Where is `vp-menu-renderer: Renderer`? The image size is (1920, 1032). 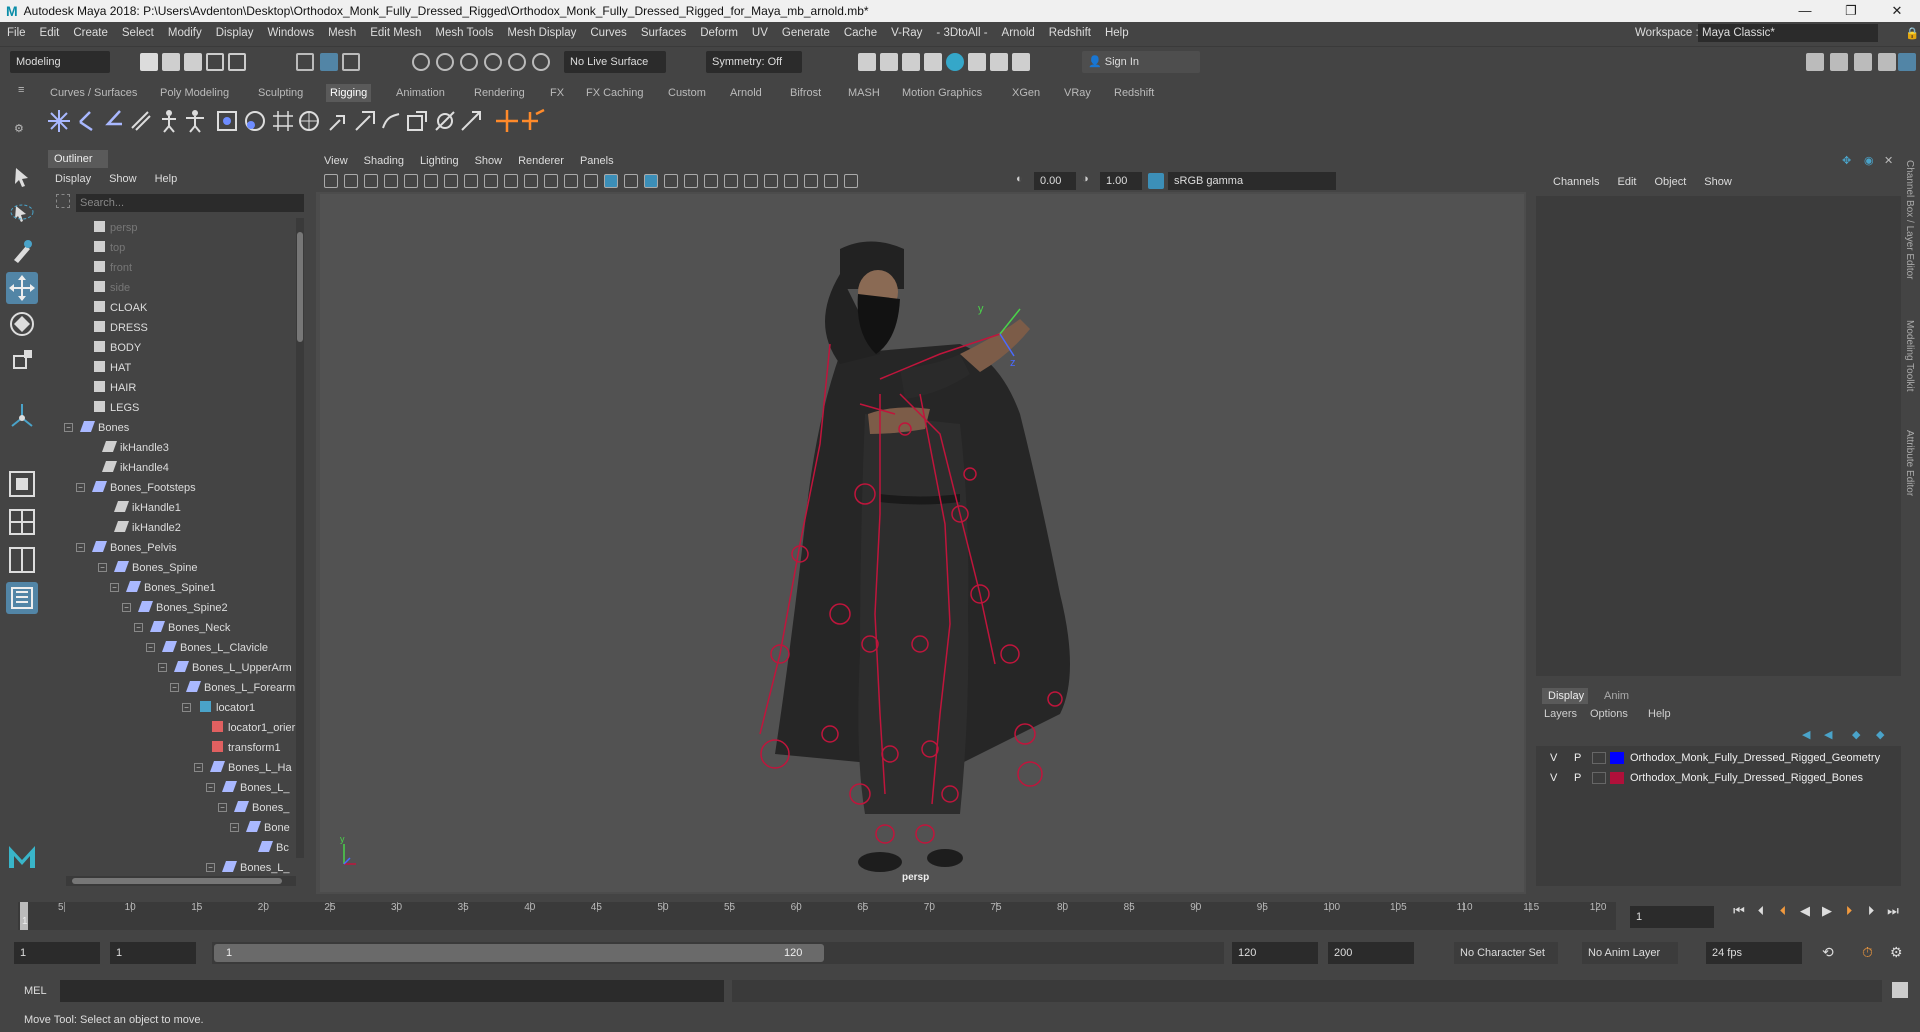 vp-menu-renderer: Renderer is located at coordinates (541, 161).